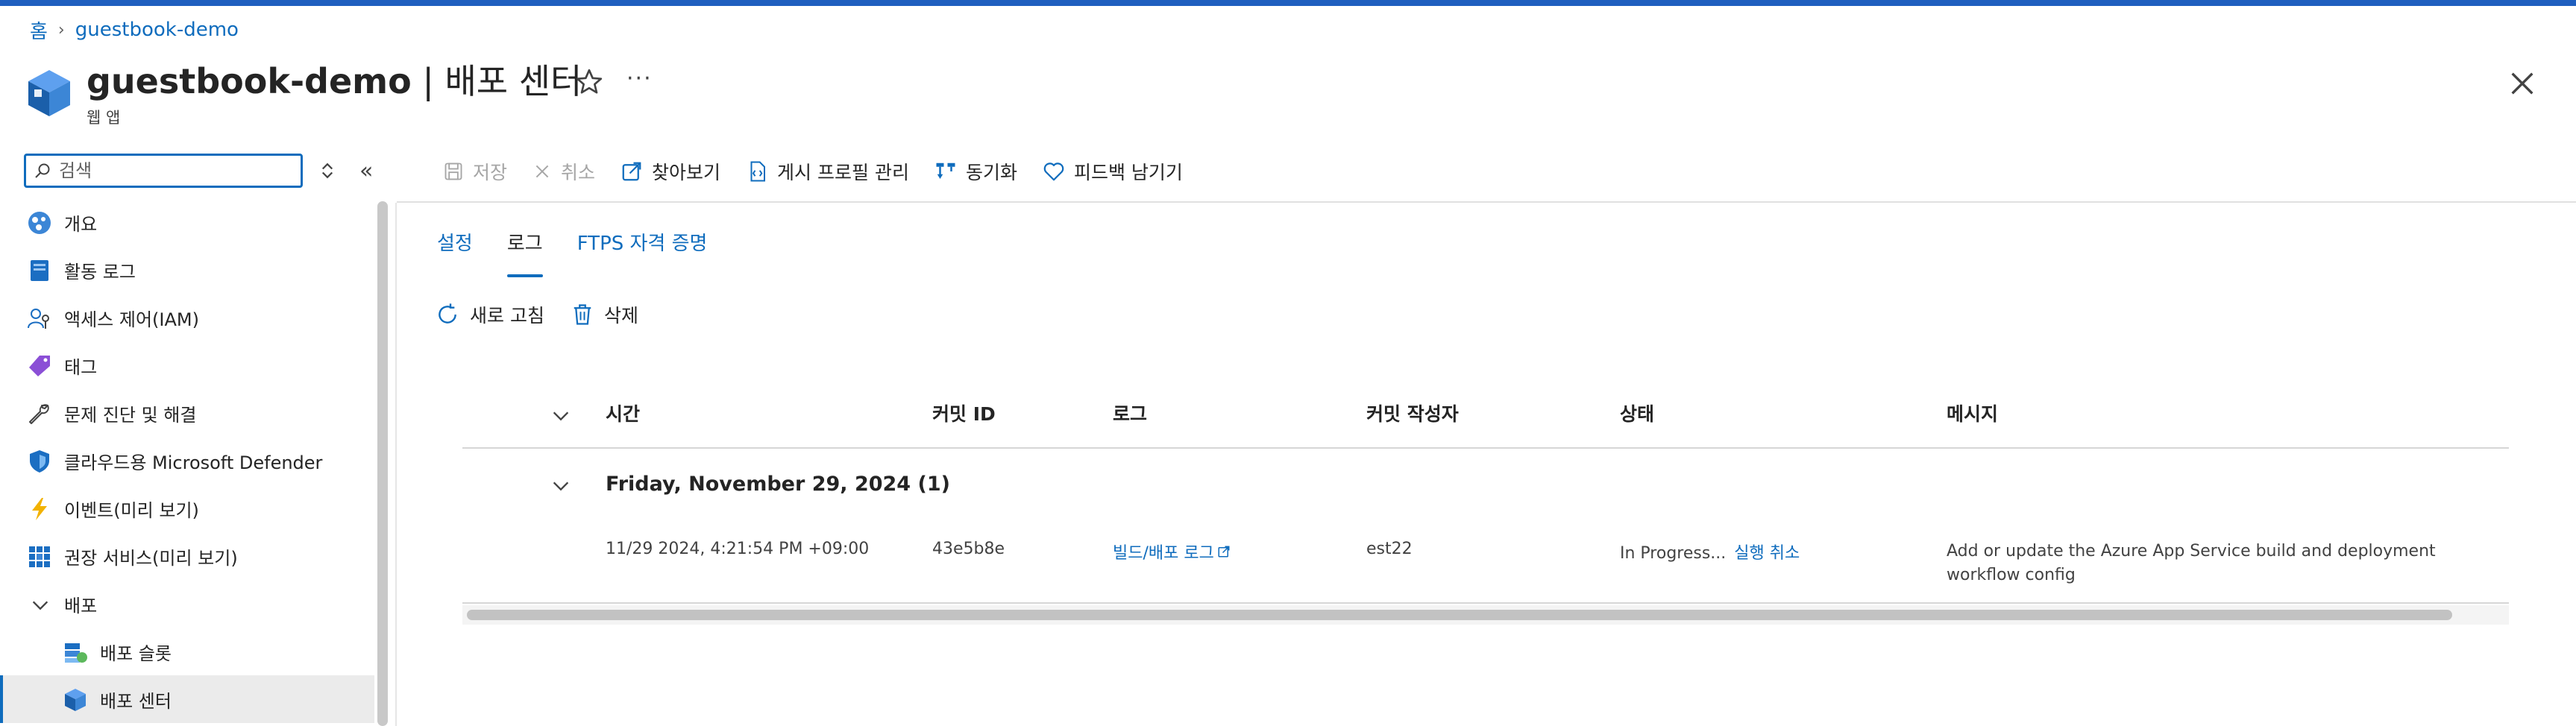 This screenshot has width=2576, height=726. Describe the element at coordinates (187, 604) in the screenshot. I see `sidebar-group-deployment: 배포` at that location.